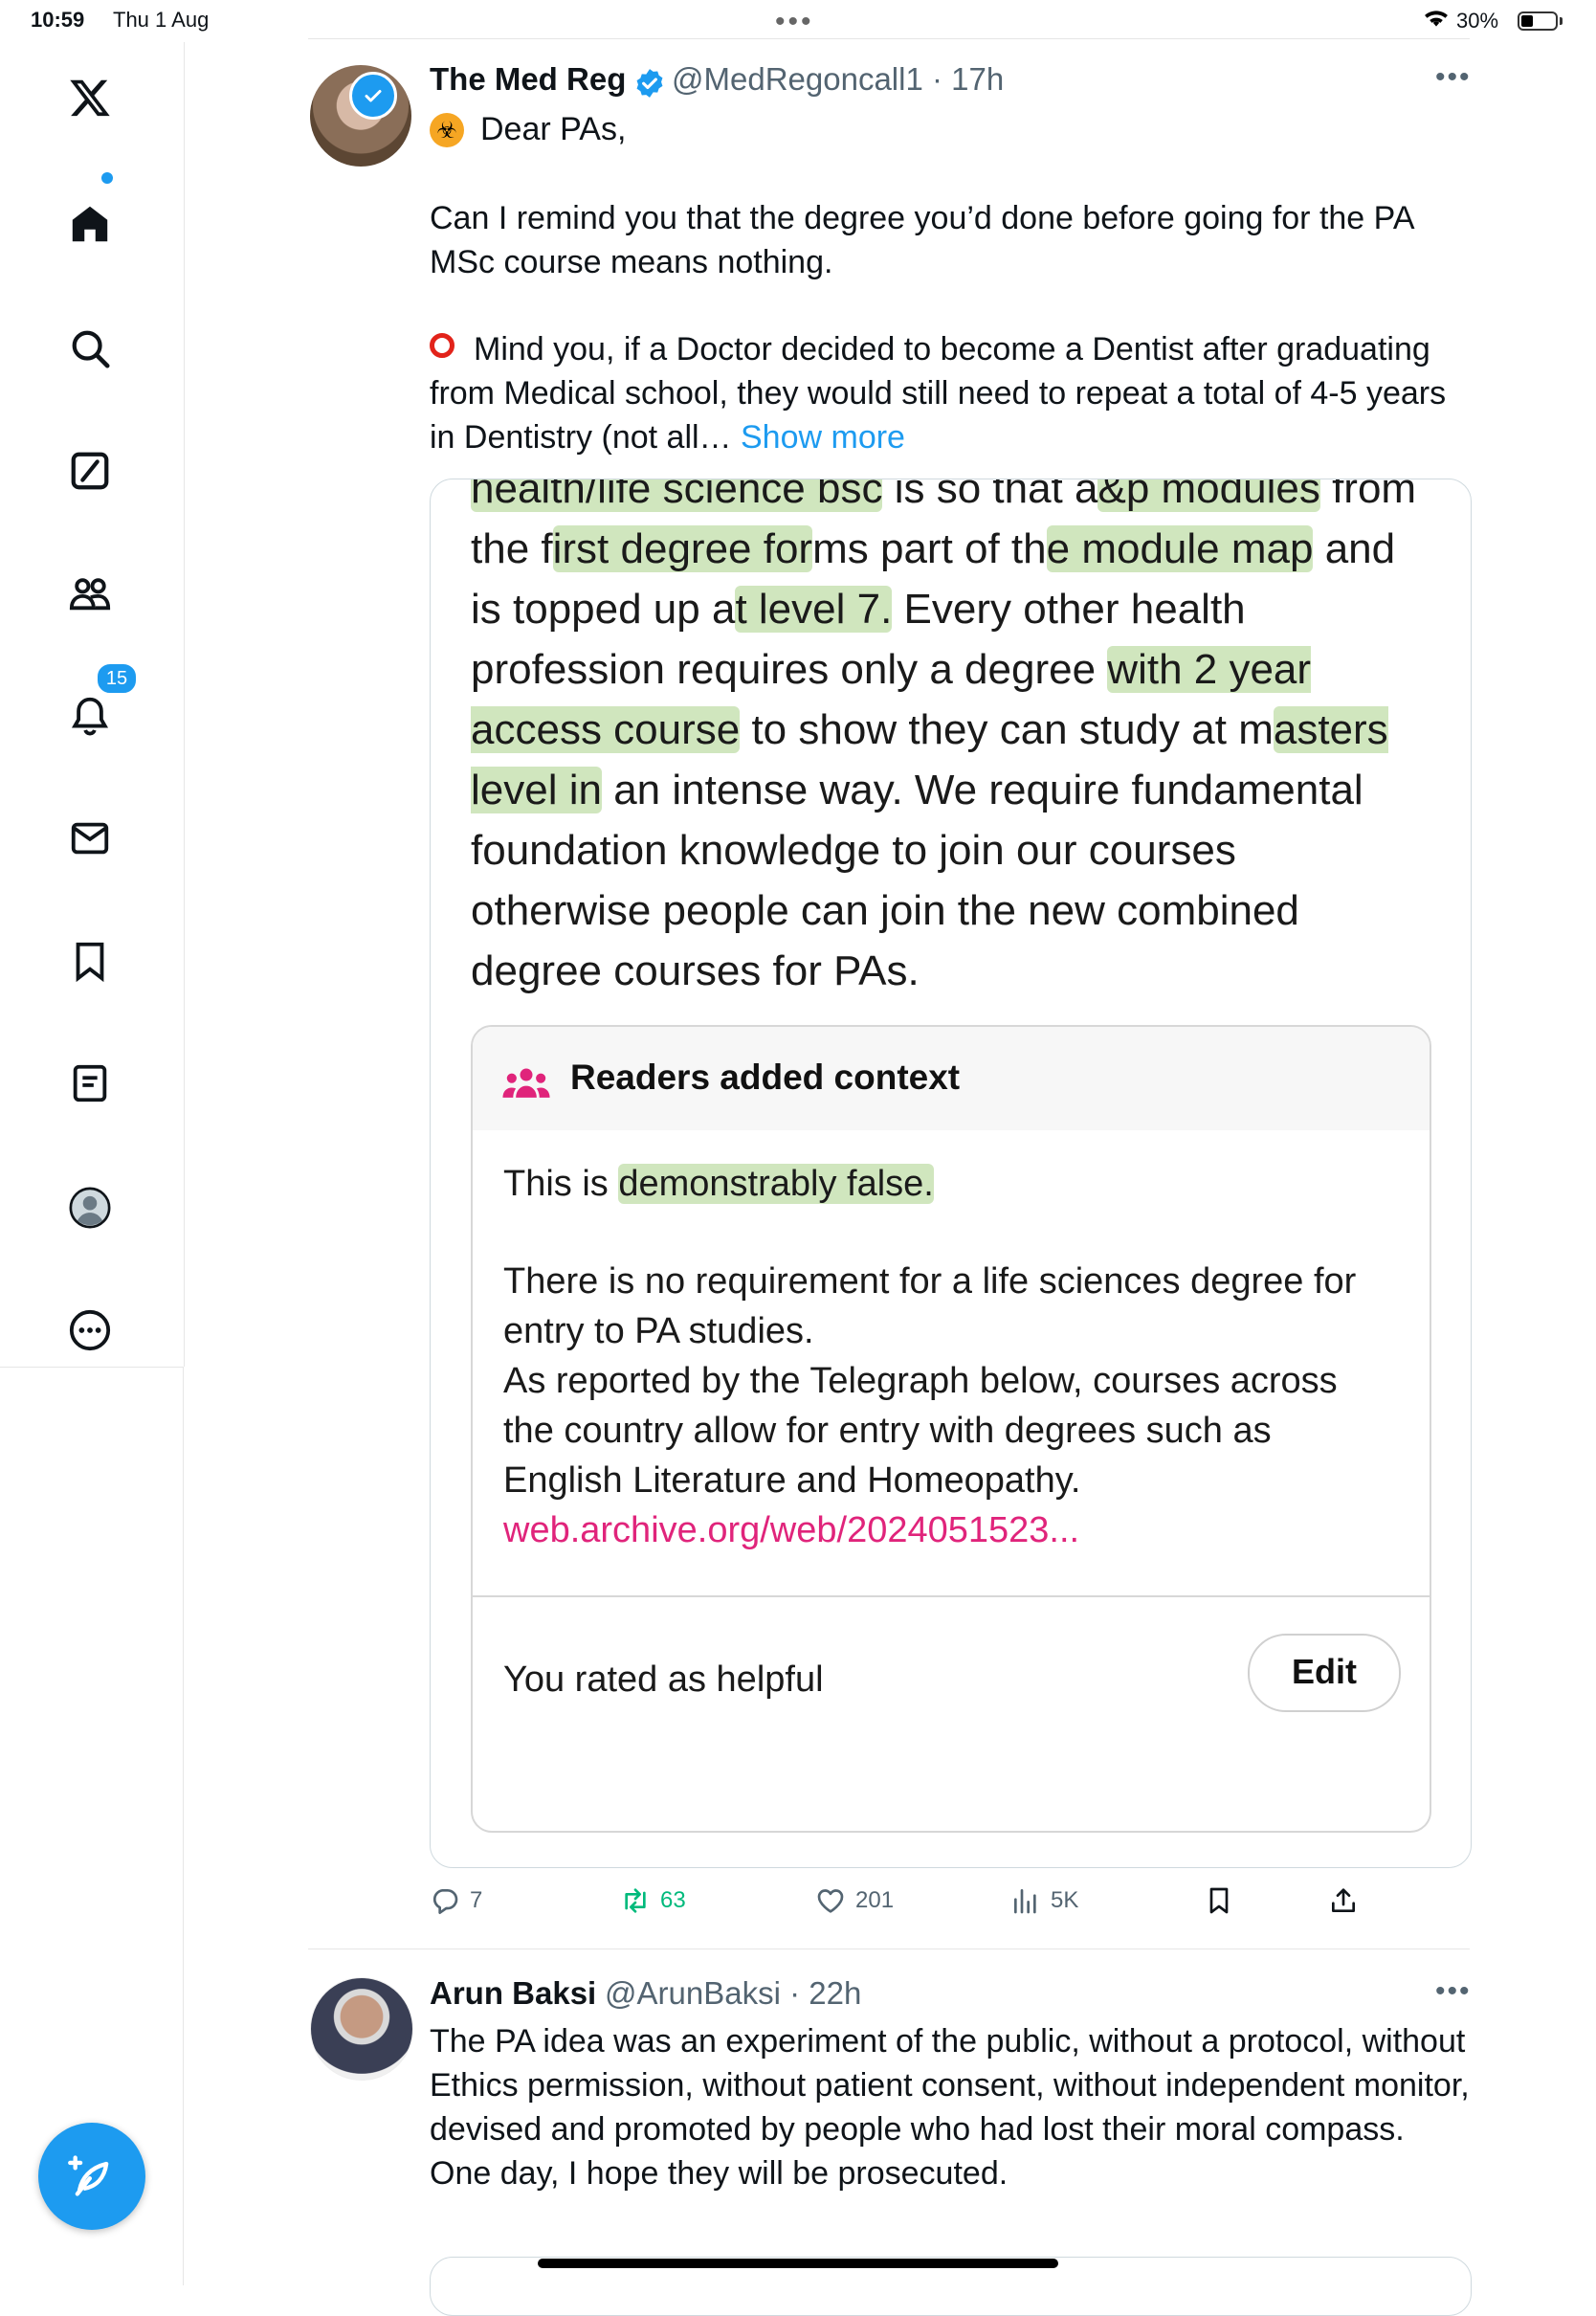 The image size is (1596, 2316). Describe the element at coordinates (90, 471) in the screenshot. I see `grok-icon` at that location.